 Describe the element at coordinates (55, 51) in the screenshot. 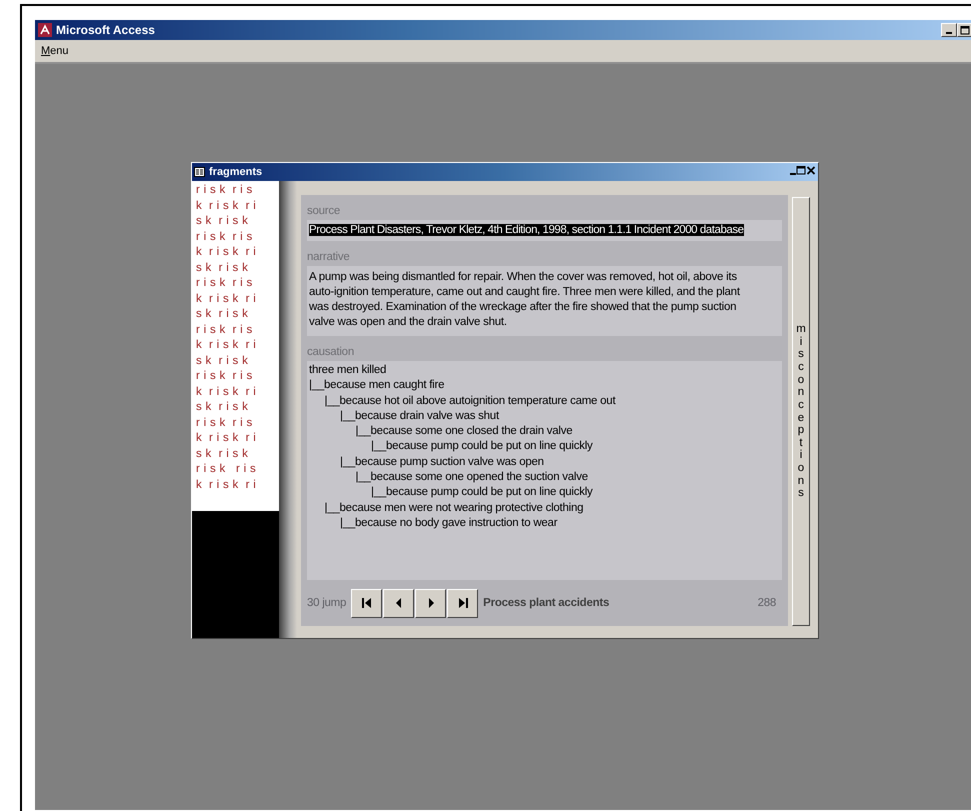

I see `menu-item: Menu` at that location.